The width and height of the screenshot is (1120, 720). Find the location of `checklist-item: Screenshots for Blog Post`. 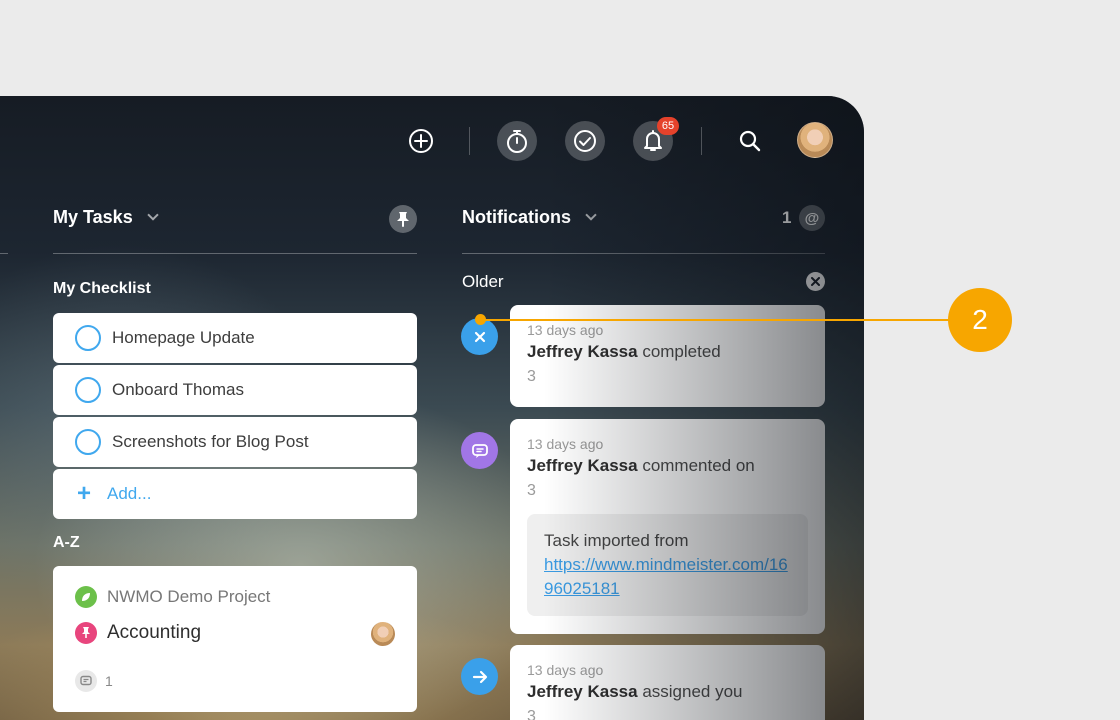

checklist-item: Screenshots for Blog Post is located at coordinates (235, 442).